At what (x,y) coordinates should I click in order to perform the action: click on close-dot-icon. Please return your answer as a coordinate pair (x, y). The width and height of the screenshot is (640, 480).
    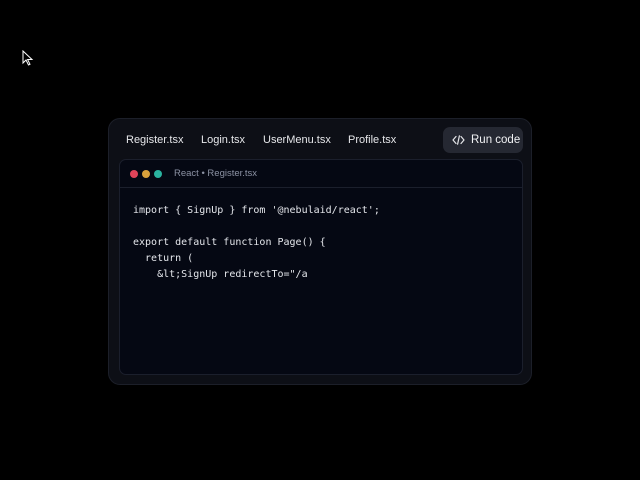
    Looking at the image, I should click on (134, 174).